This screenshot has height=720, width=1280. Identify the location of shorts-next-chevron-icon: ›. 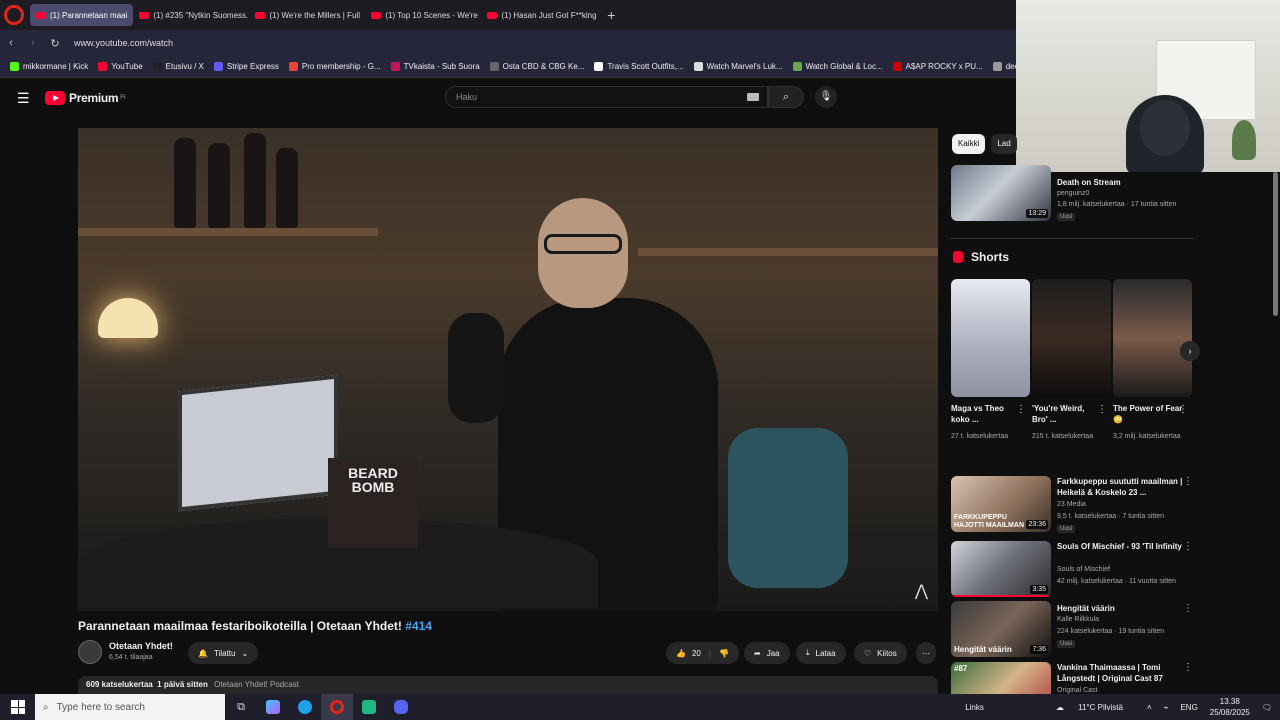
(1190, 351).